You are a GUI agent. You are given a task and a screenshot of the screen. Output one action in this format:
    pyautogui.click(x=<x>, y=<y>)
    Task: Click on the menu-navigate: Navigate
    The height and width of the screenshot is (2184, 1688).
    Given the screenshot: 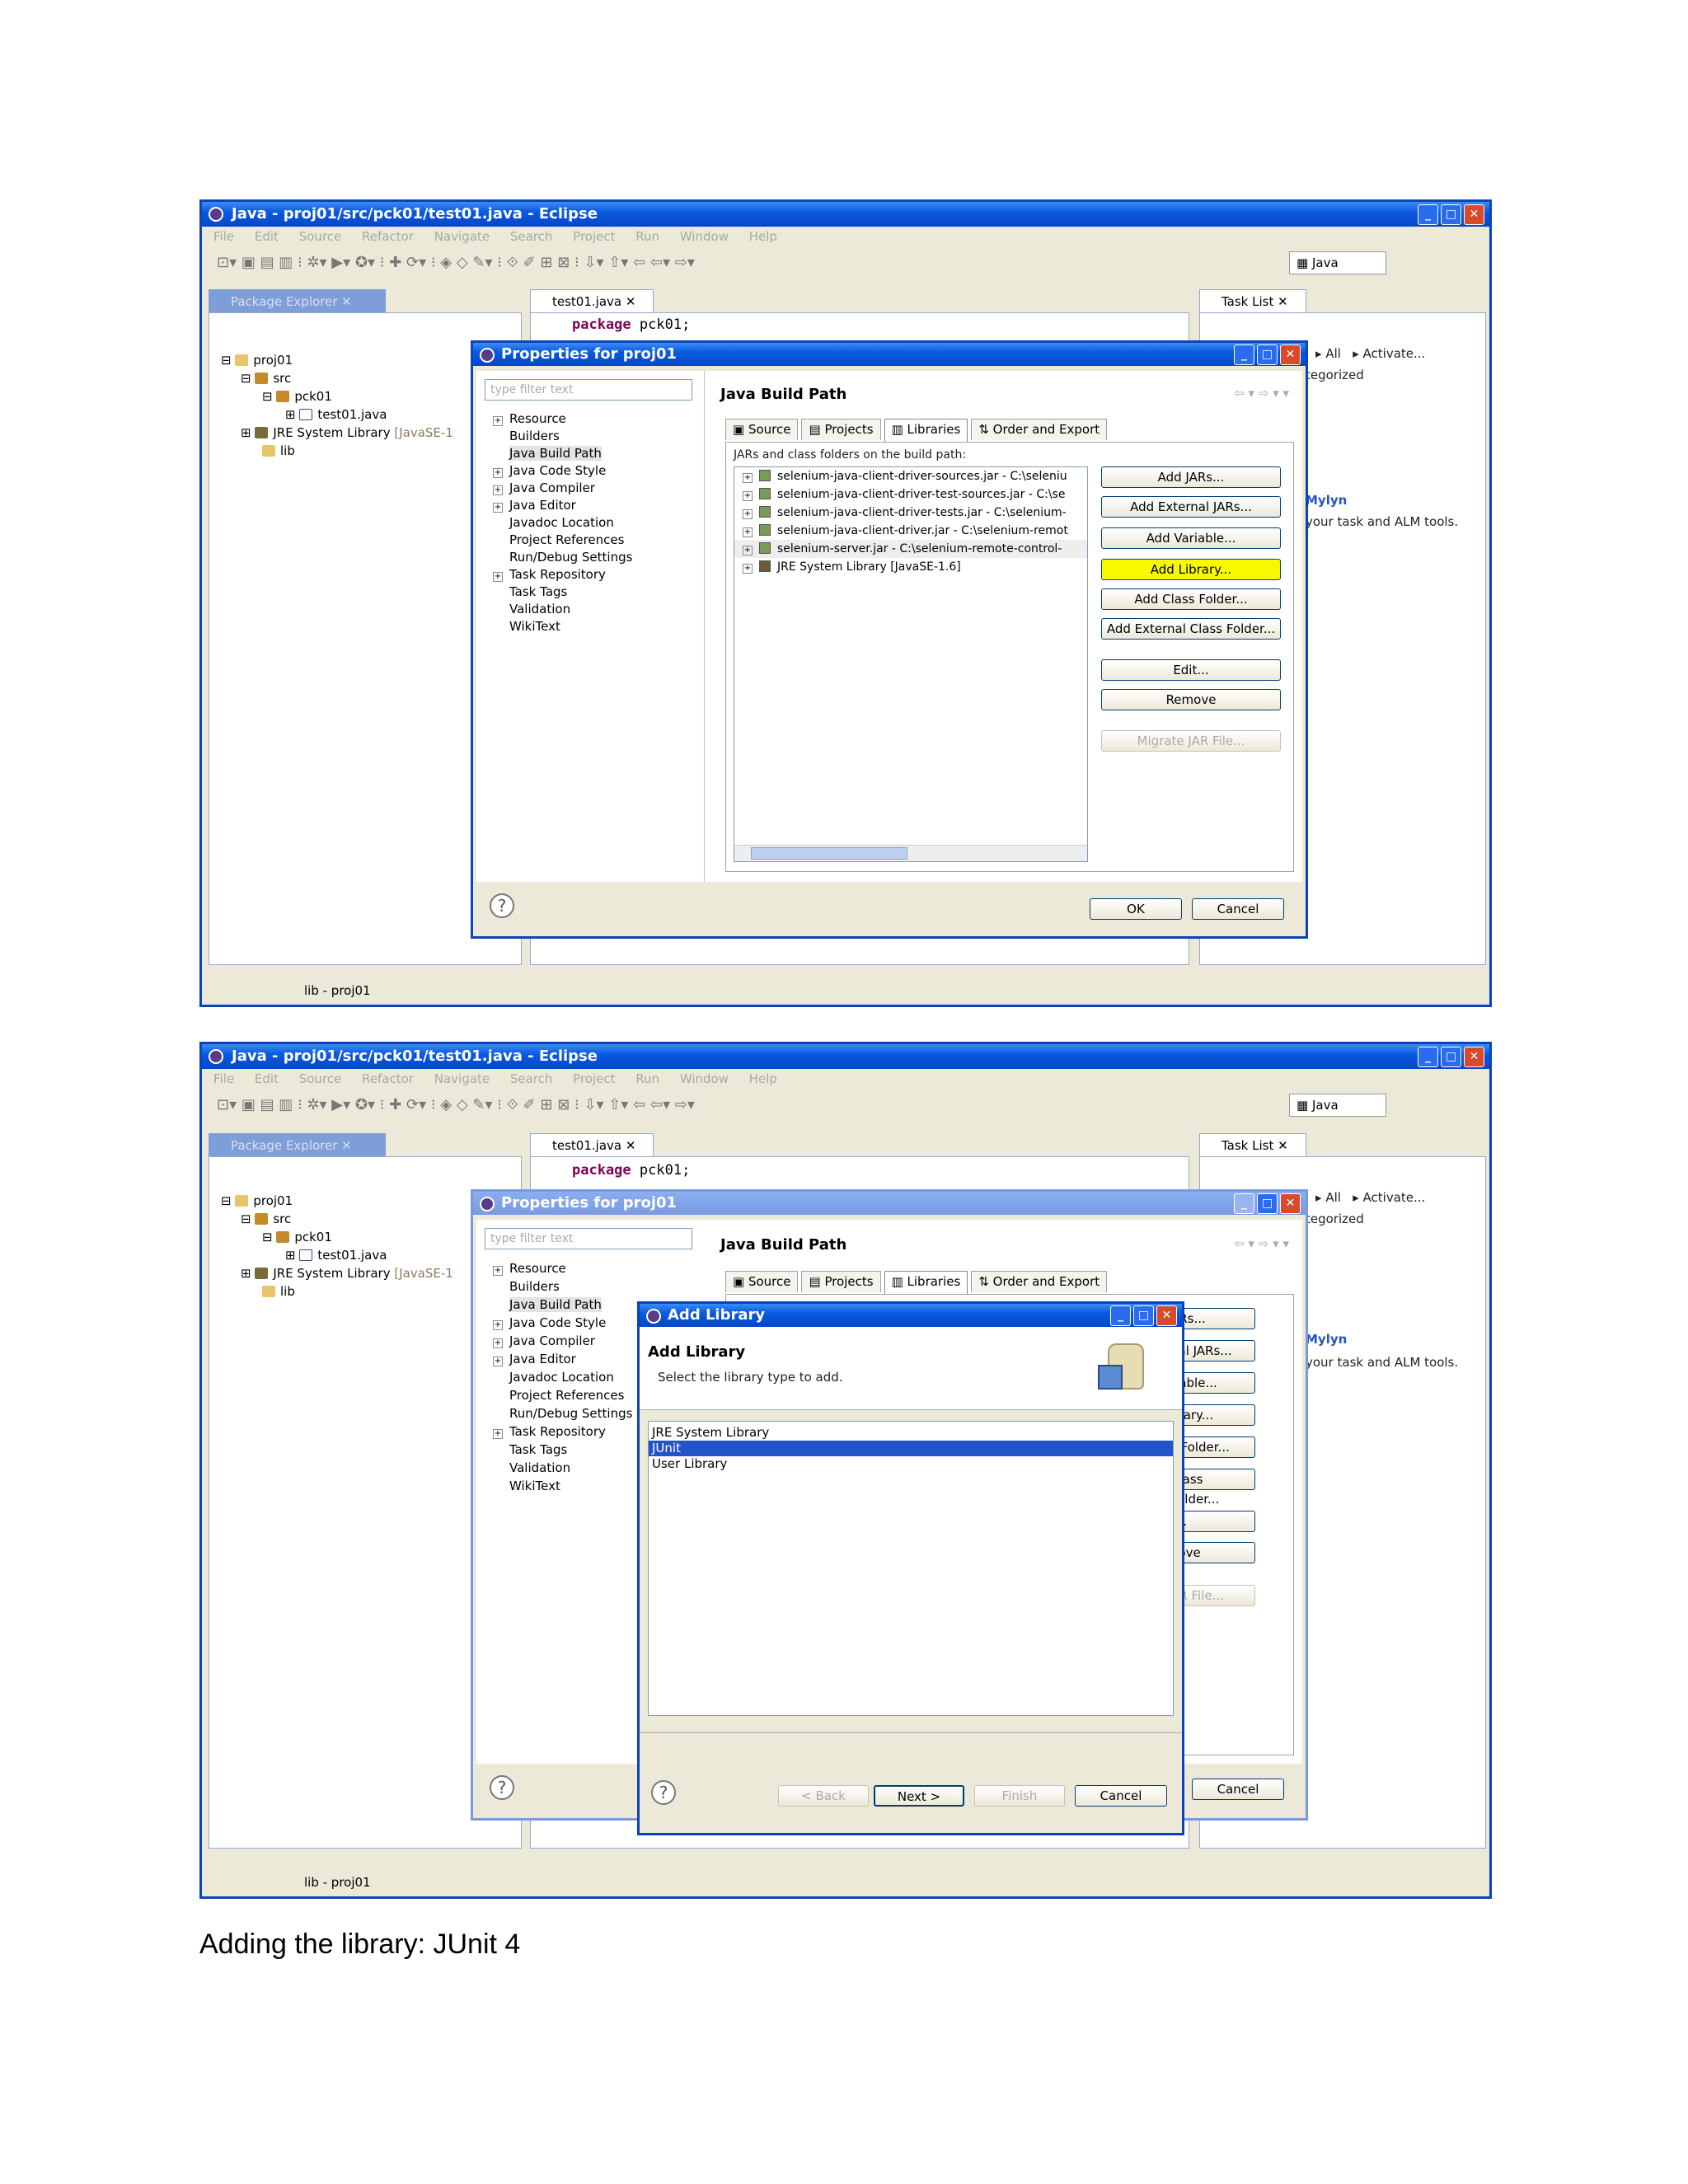 What is the action you would take?
    pyautogui.click(x=462, y=236)
    